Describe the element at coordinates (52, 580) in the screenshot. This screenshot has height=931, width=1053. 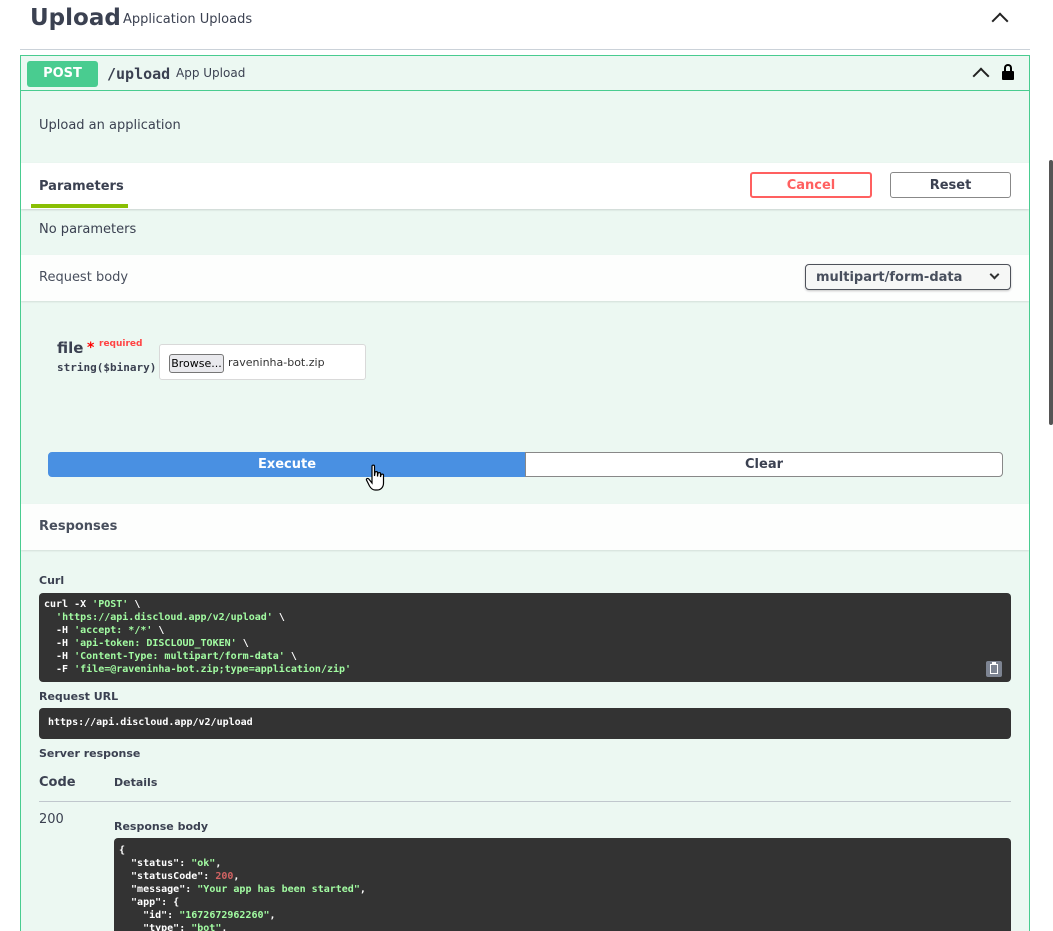
I see `curl-label: Curl` at that location.